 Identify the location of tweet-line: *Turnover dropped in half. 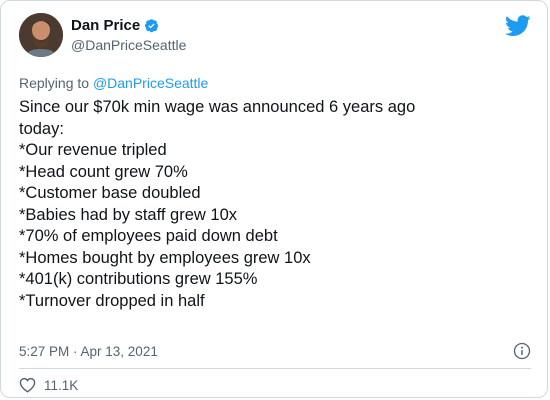
(112, 300).